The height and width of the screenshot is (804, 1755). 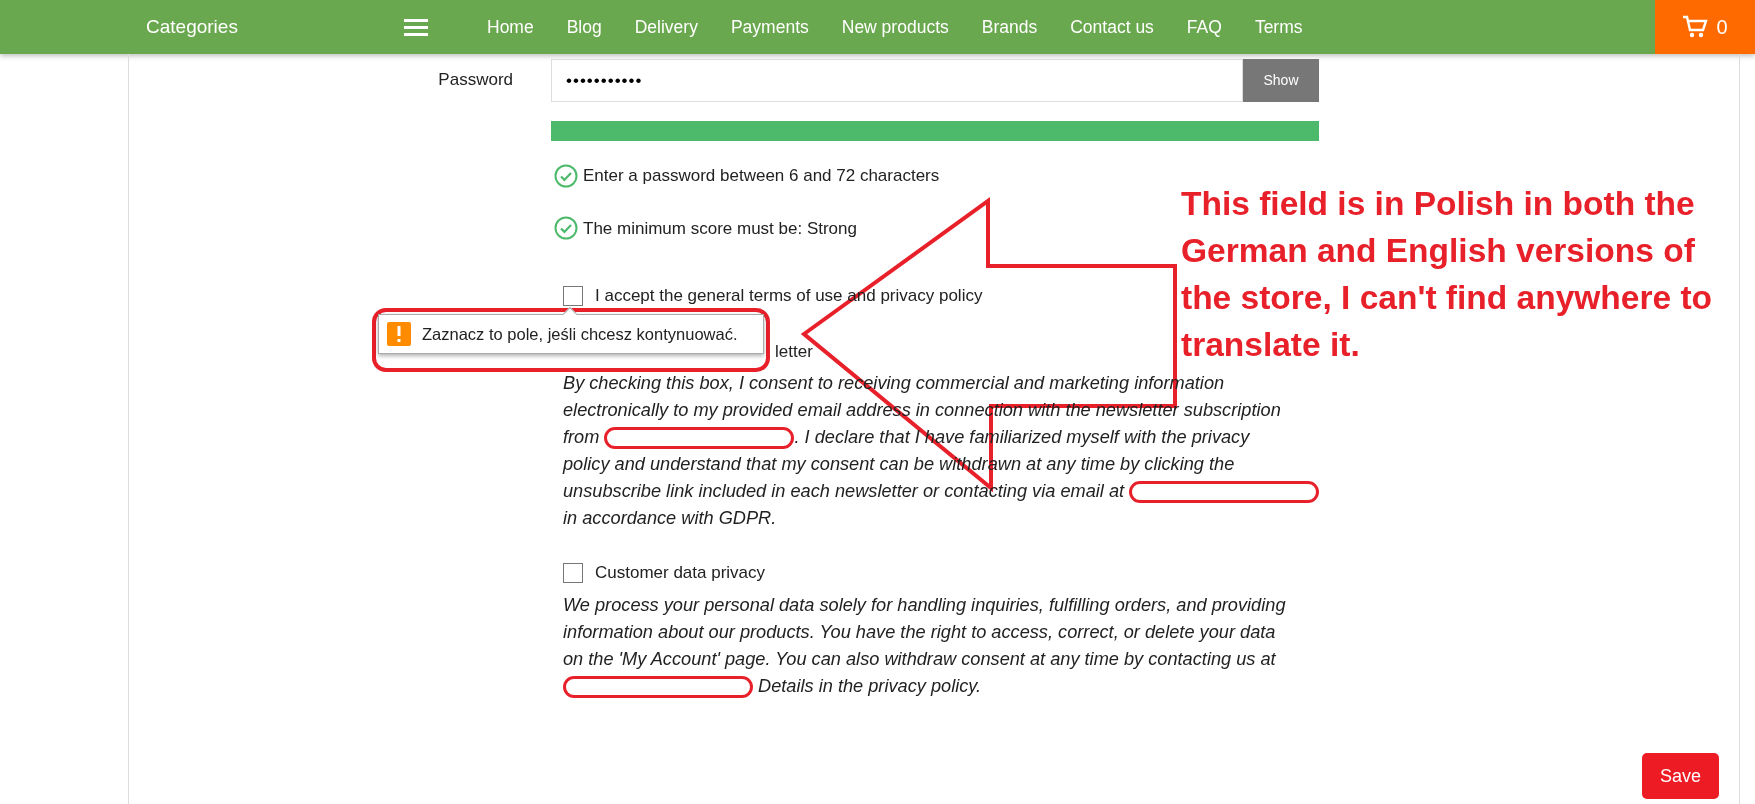 What do you see at coordinates (416, 27) in the screenshot?
I see `menu-icon` at bounding box center [416, 27].